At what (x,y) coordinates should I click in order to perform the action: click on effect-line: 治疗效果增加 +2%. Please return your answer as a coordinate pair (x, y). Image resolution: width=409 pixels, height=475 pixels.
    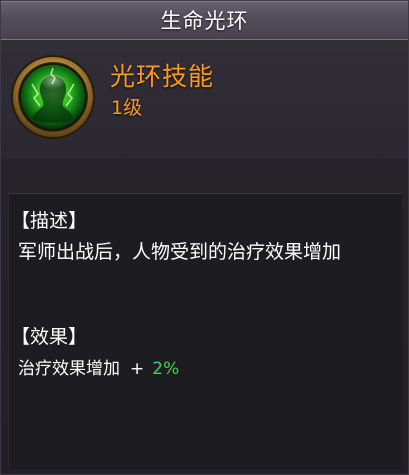
    Looking at the image, I should click on (98, 366).